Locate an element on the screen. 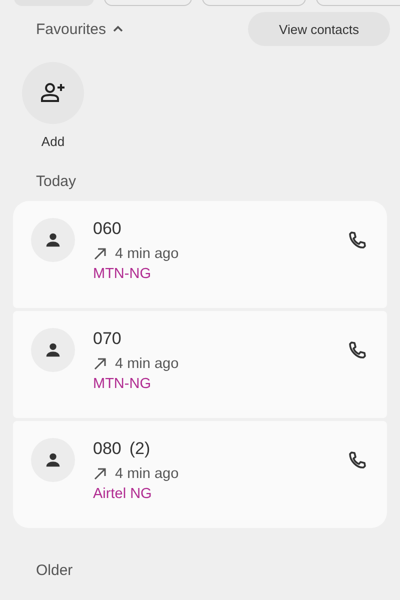 The height and width of the screenshot is (600, 400). phone-number: 060 is located at coordinates (107, 229).